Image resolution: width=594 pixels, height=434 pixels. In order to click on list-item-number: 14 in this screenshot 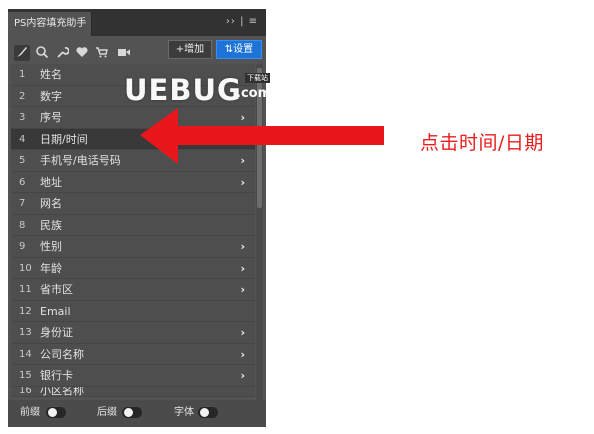, I will do `click(25, 354)`.